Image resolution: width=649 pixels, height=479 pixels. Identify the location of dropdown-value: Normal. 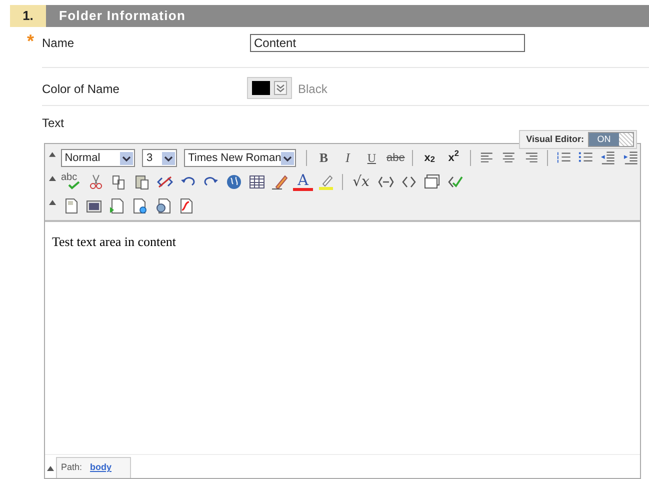
(82, 158).